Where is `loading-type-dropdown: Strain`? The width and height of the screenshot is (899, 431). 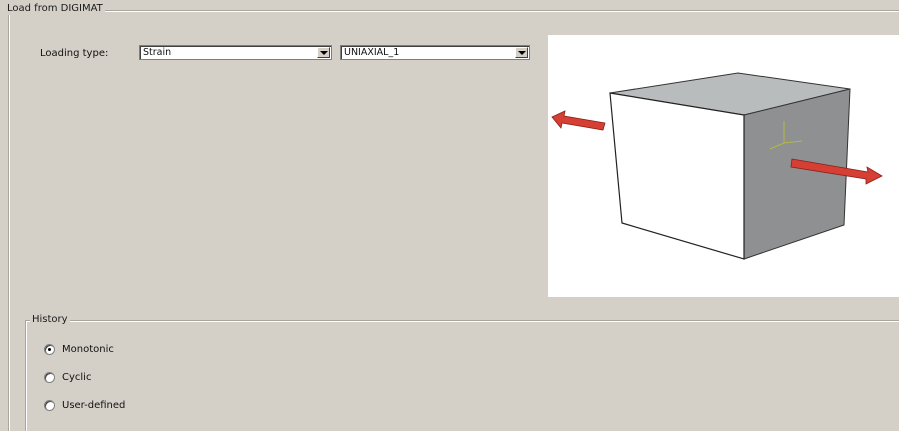 loading-type-dropdown: Strain is located at coordinates (235, 52).